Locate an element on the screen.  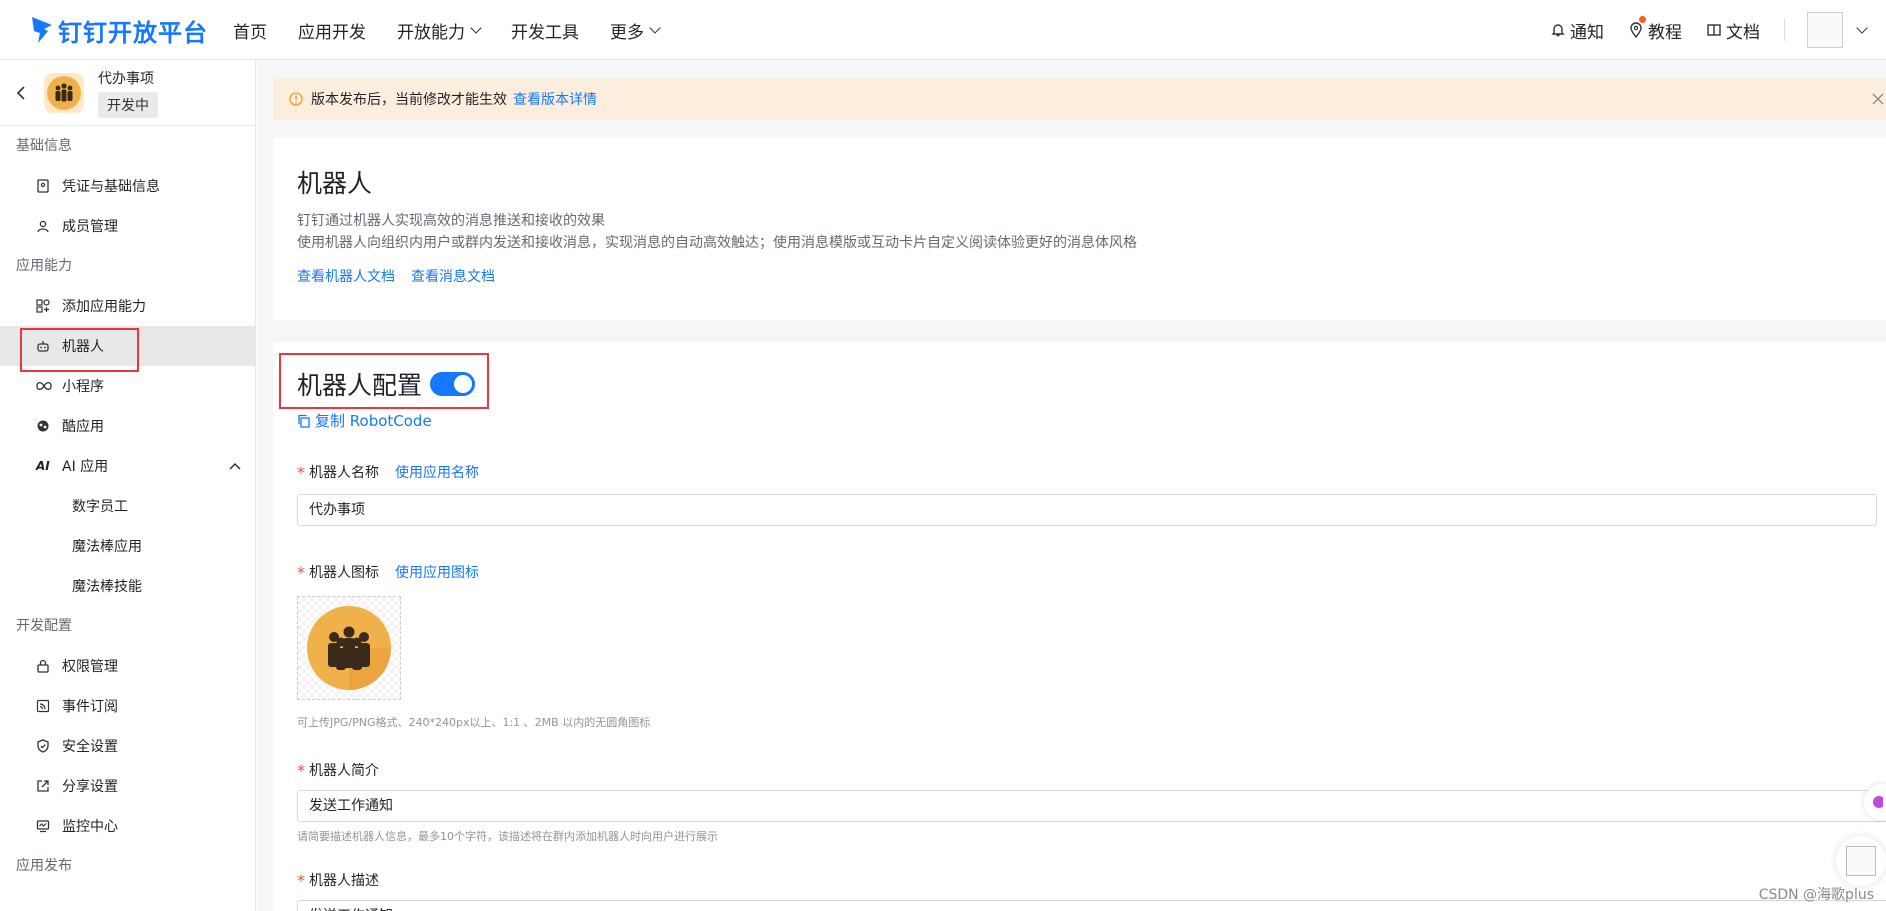
infinity-icon is located at coordinates (45, 386).